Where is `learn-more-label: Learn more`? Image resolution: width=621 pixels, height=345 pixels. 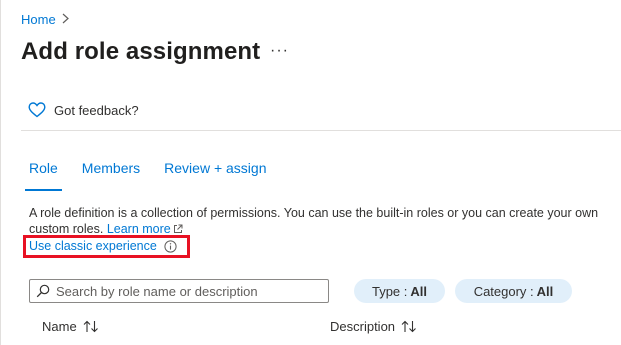 learn-more-label: Learn more is located at coordinates (138, 229).